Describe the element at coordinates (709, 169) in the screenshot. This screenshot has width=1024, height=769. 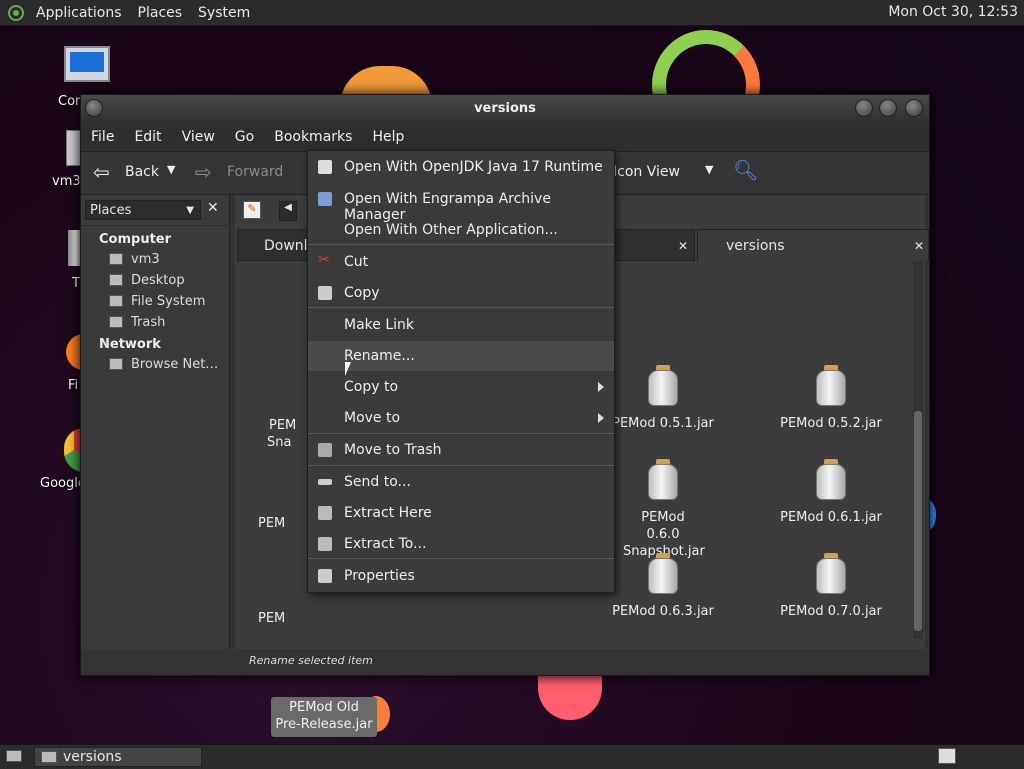
I see `view-mode-dropdown-icon: ▼` at that location.